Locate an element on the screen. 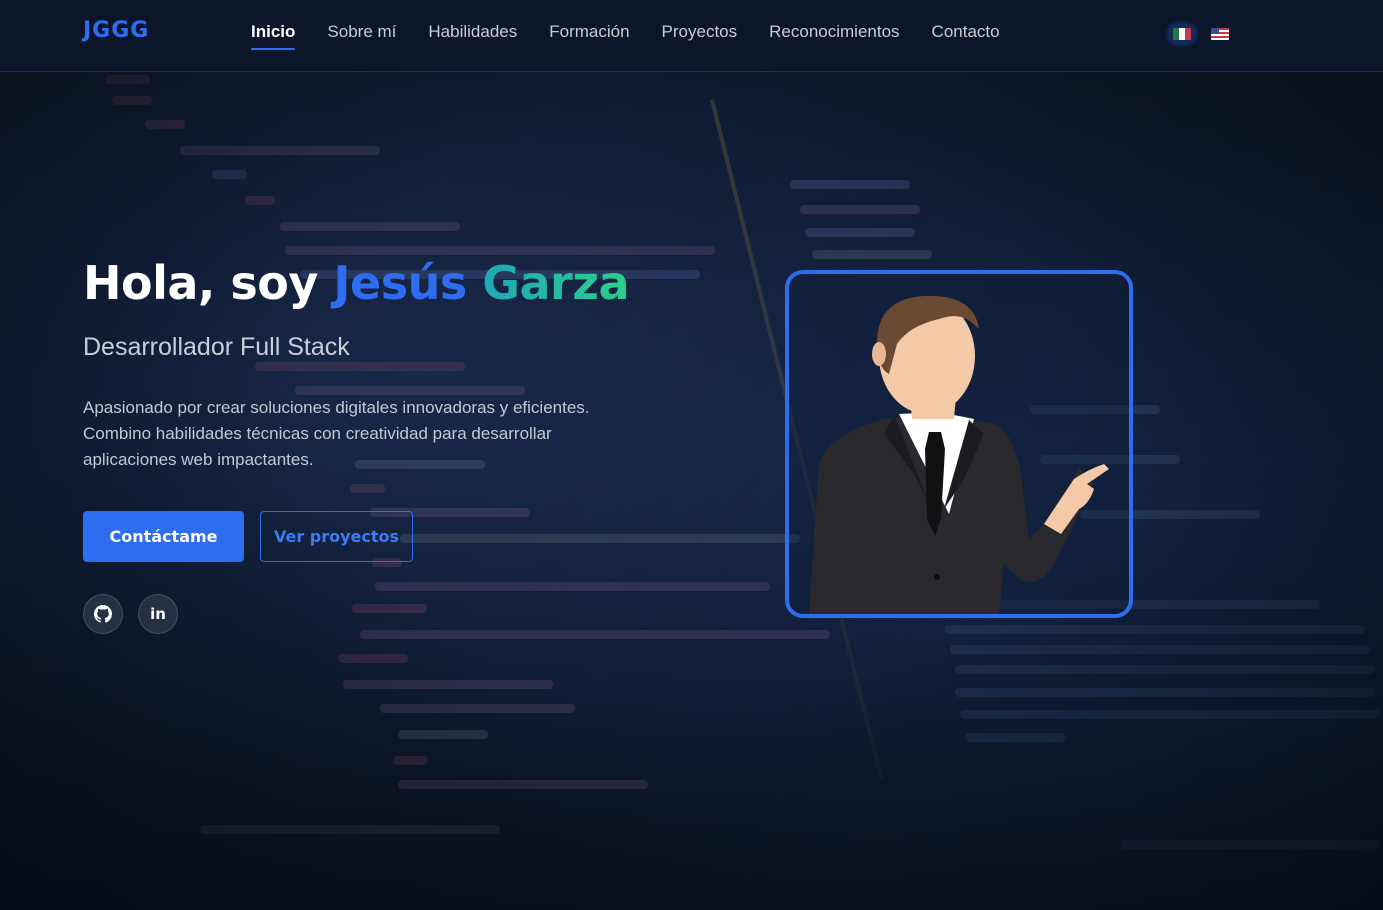 Image resolution: width=1383 pixels, height=910 pixels. hero-greeting: Hola, soy is located at coordinates (200, 283).